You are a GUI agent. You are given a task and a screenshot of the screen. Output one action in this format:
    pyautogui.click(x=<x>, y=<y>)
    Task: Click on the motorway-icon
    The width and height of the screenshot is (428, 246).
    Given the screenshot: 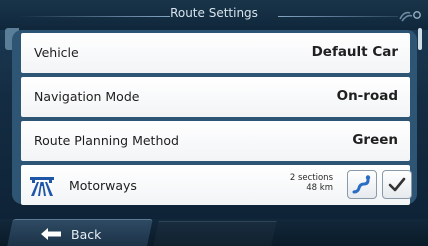 What is the action you would take?
    pyautogui.click(x=42, y=186)
    